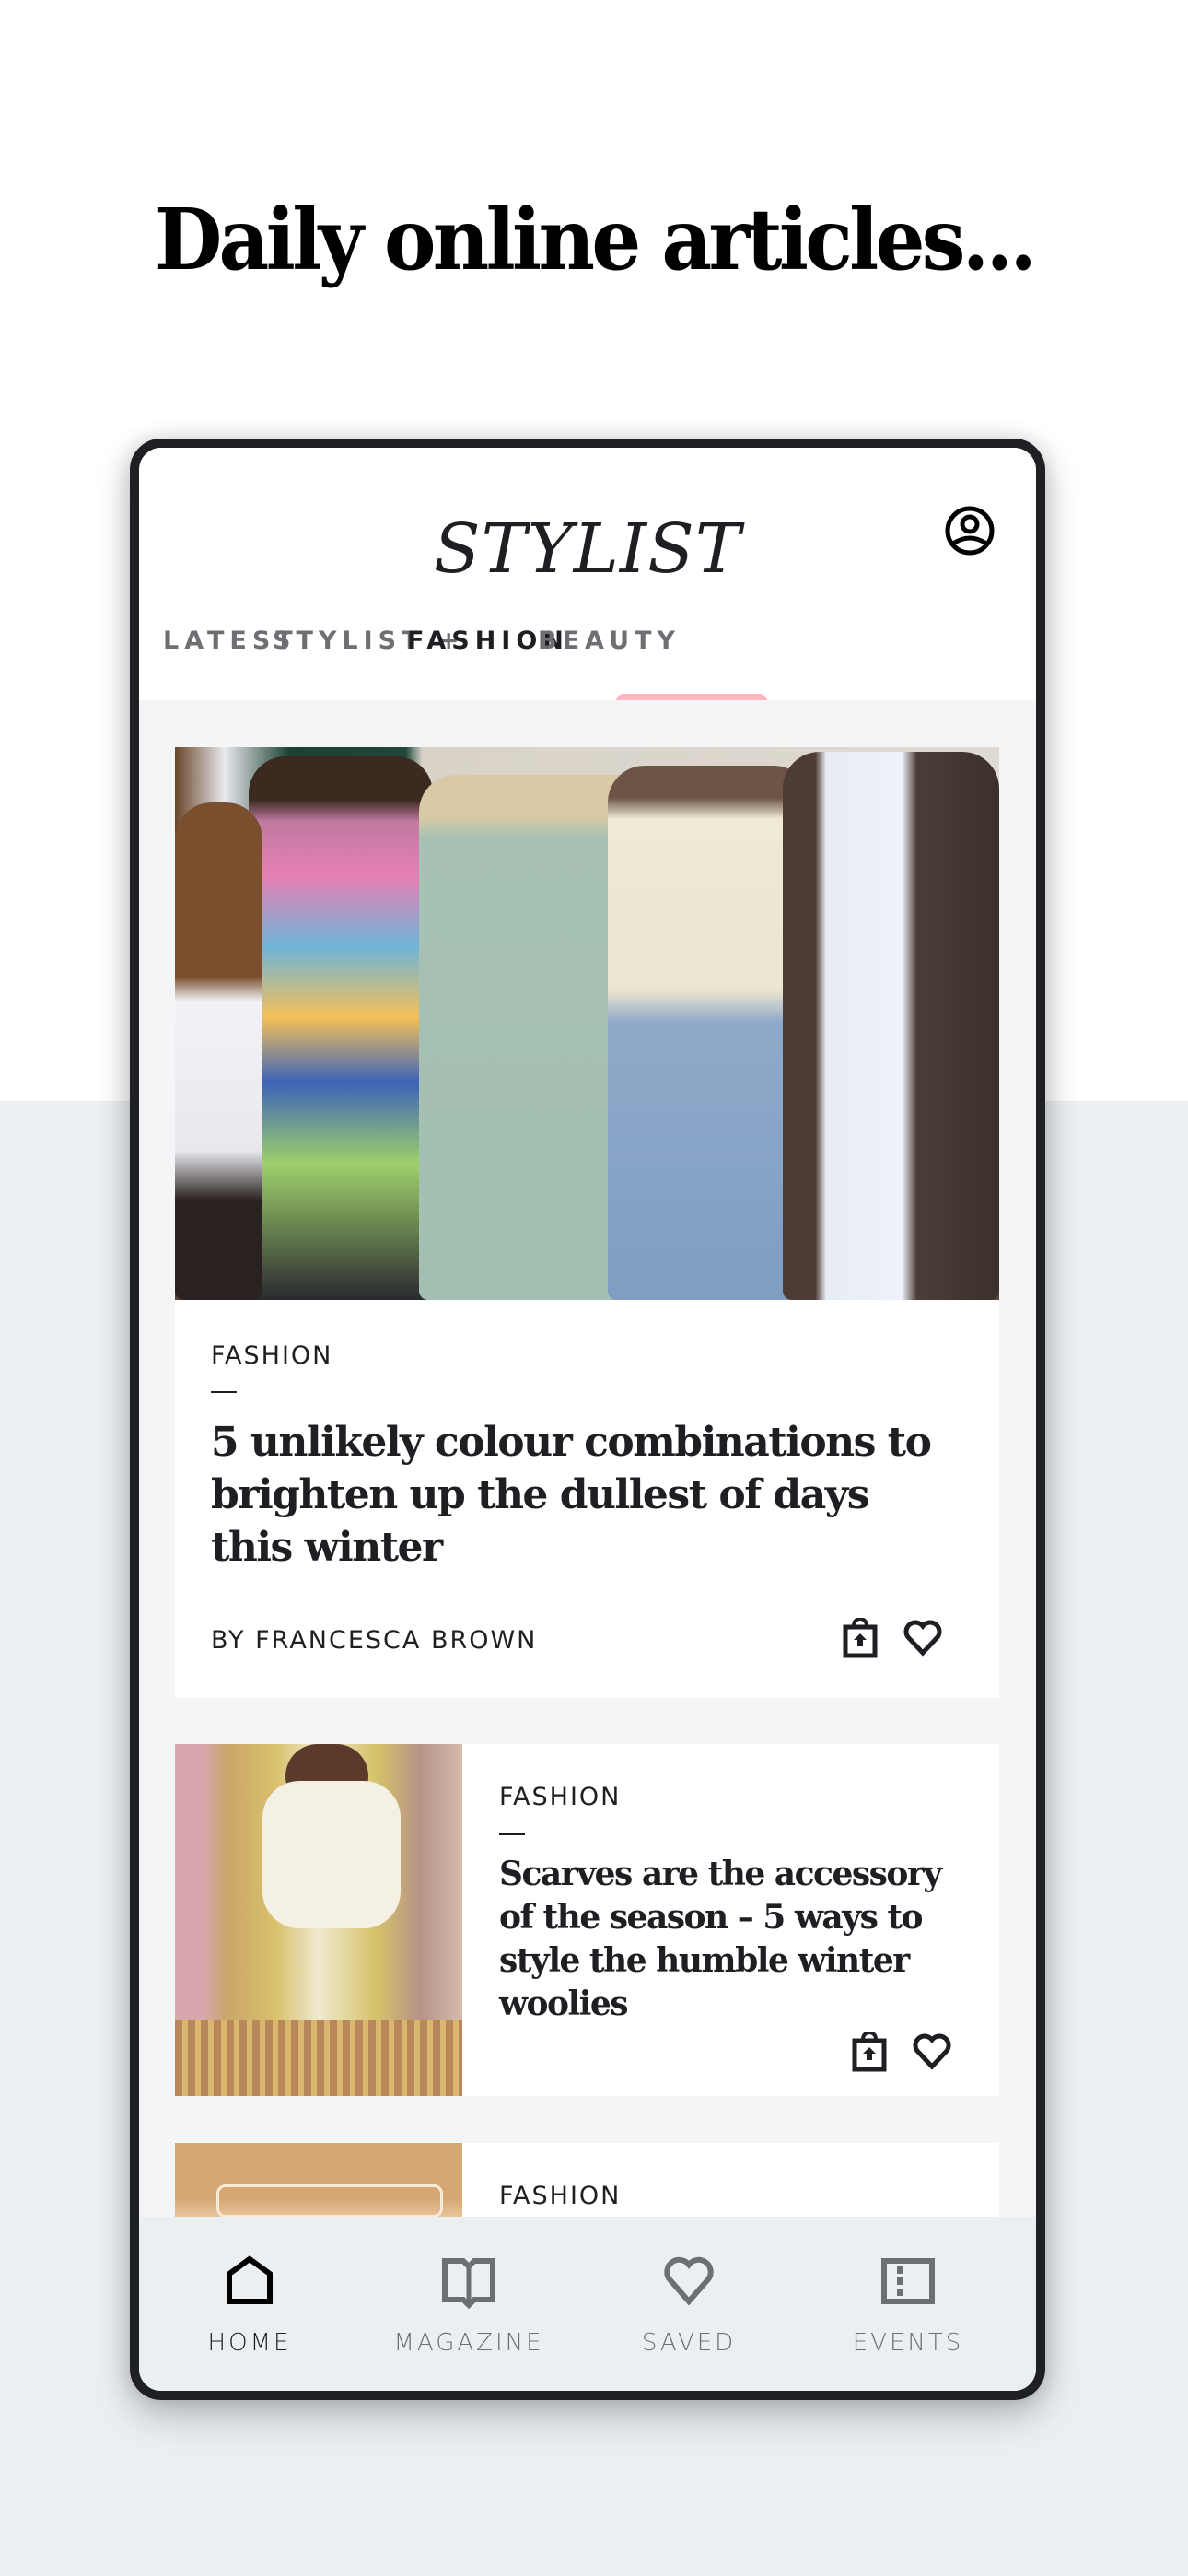 The width and height of the screenshot is (1188, 2576). Describe the element at coordinates (587, 1023) in the screenshot. I see `article-image` at that location.